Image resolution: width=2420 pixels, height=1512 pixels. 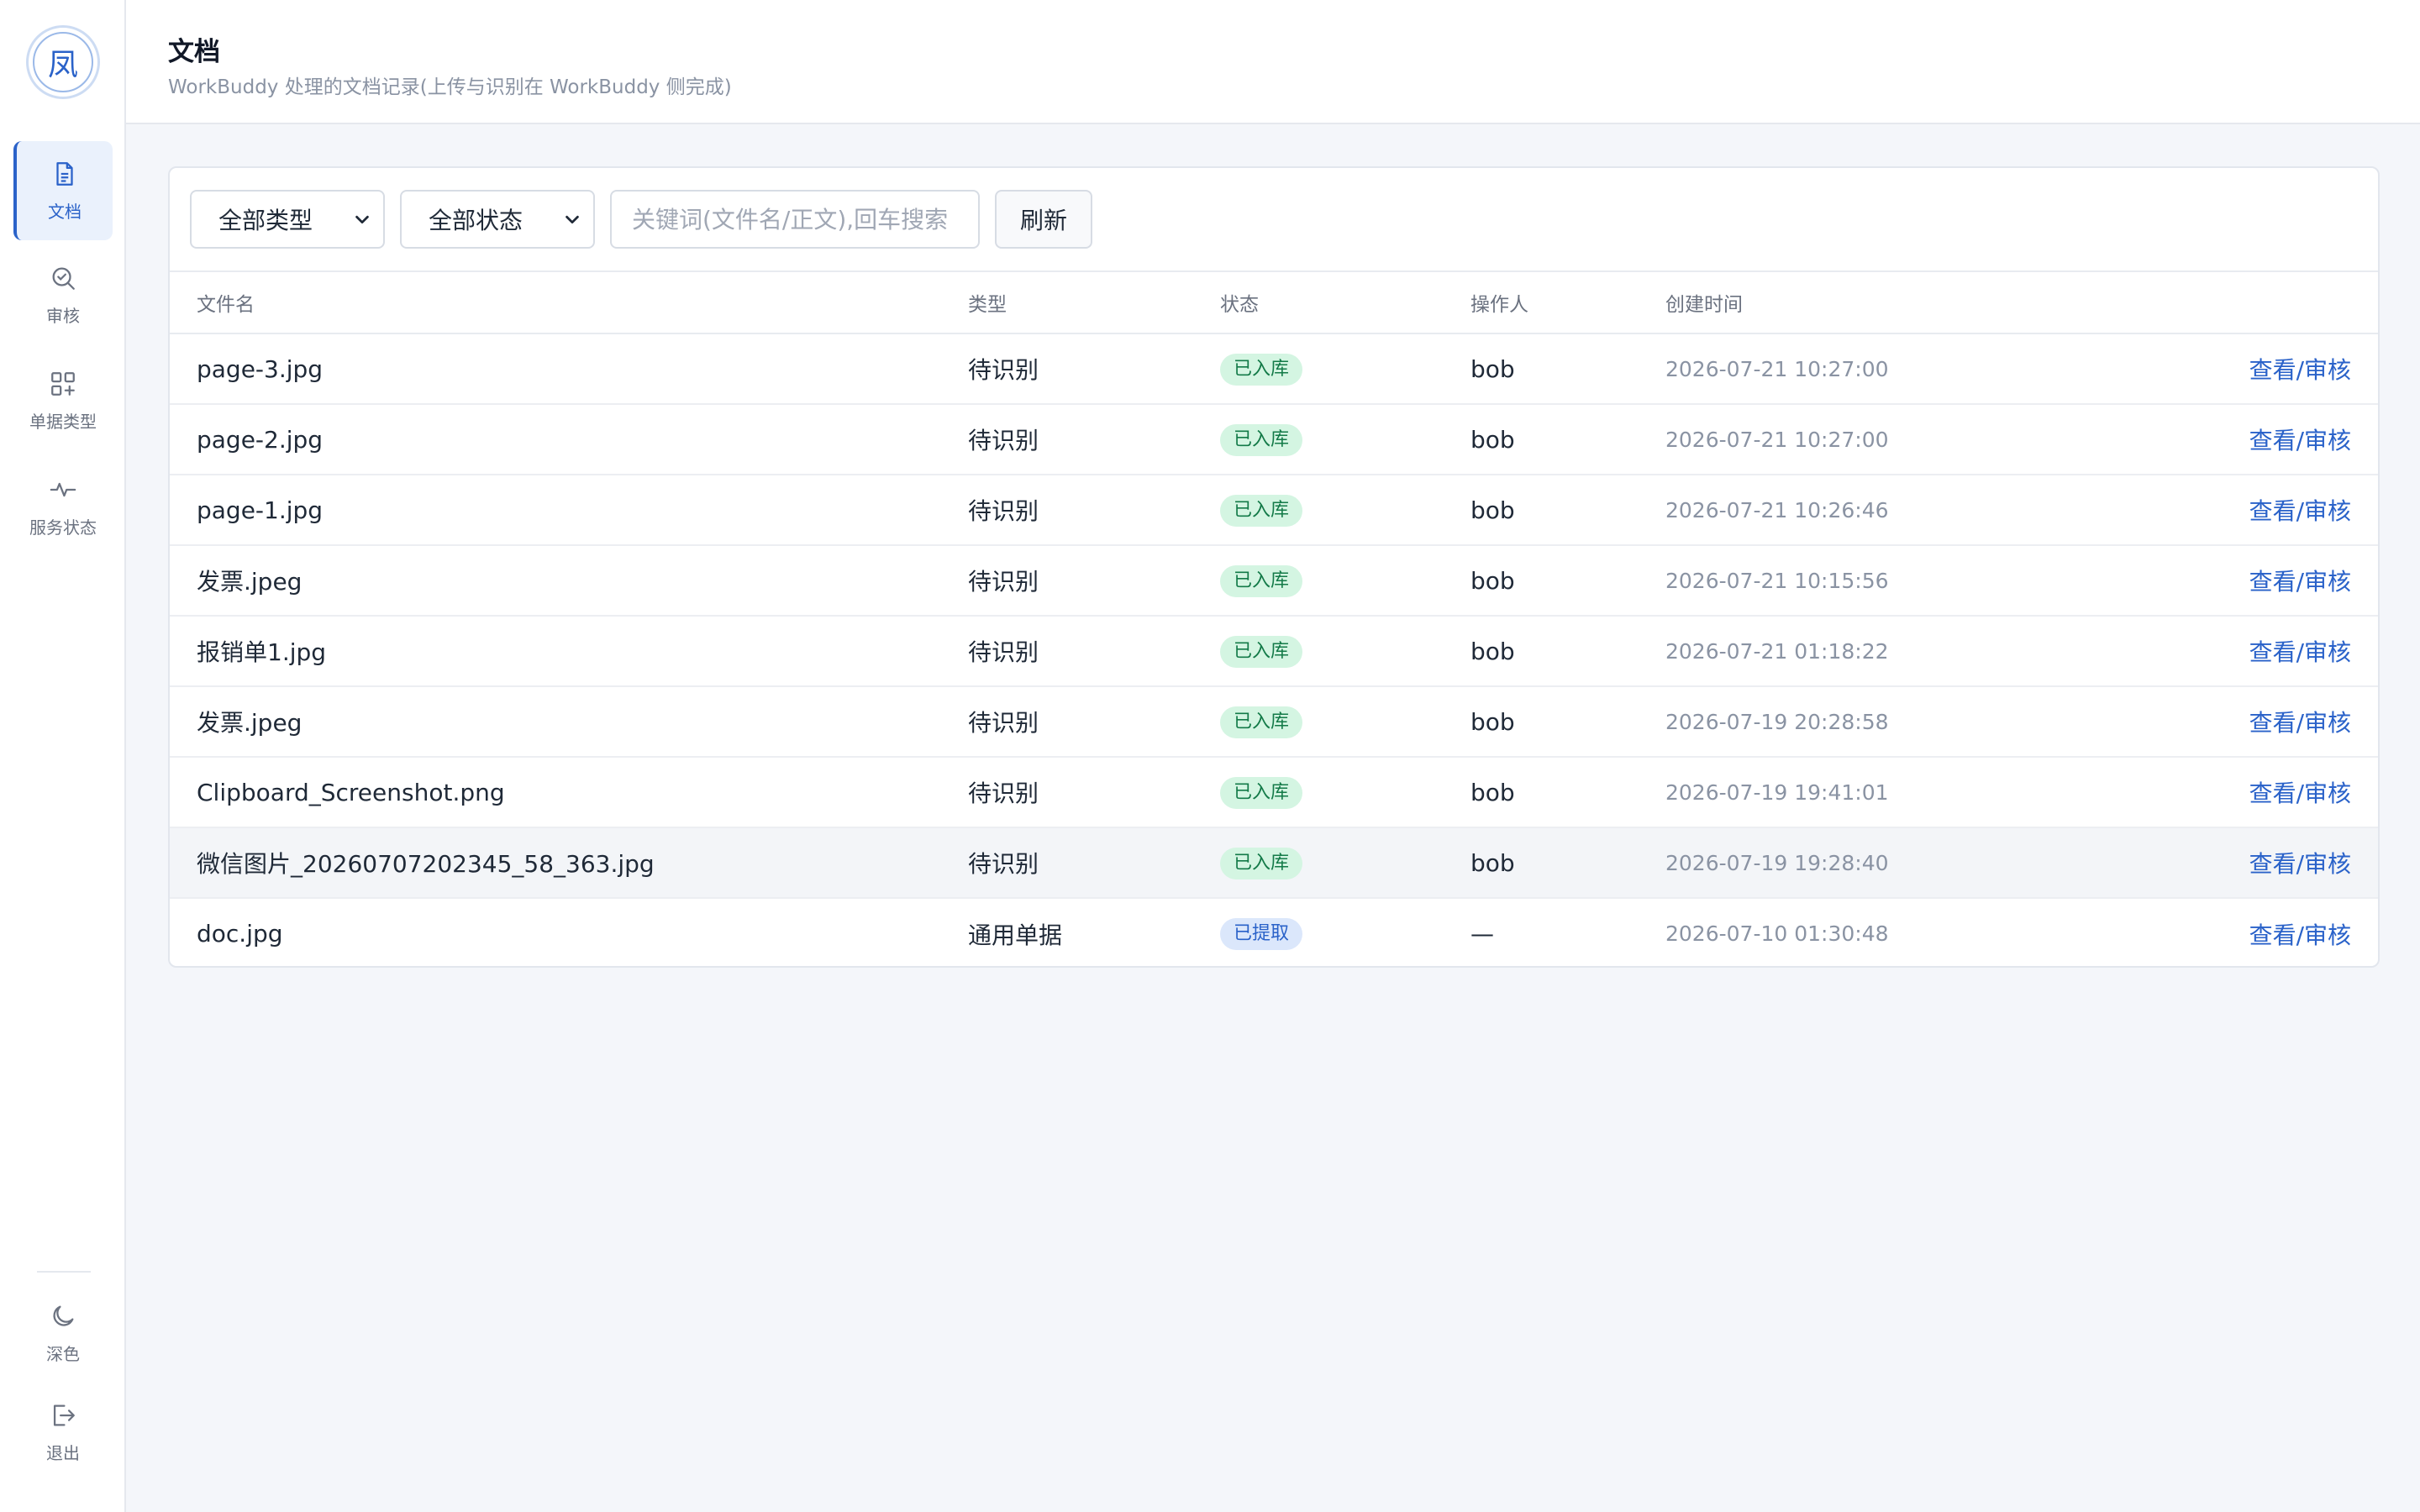 I want to click on logo-mark: 凤, so click(x=63, y=62).